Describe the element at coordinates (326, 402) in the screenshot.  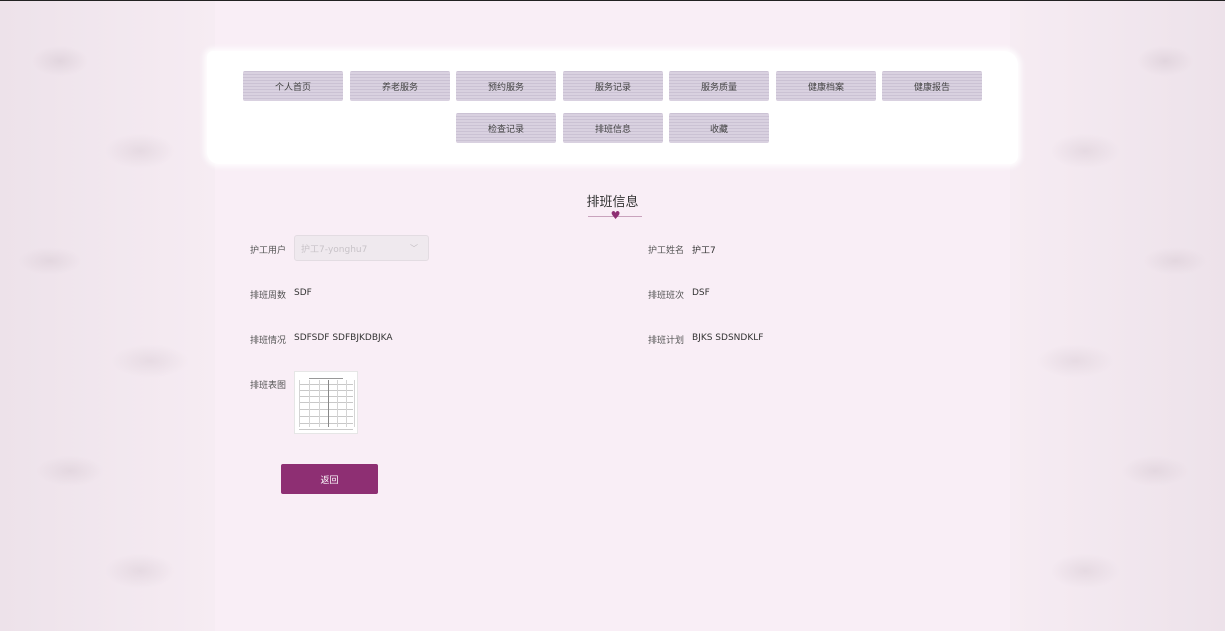
I see `schedule-image-thumbnail` at that location.